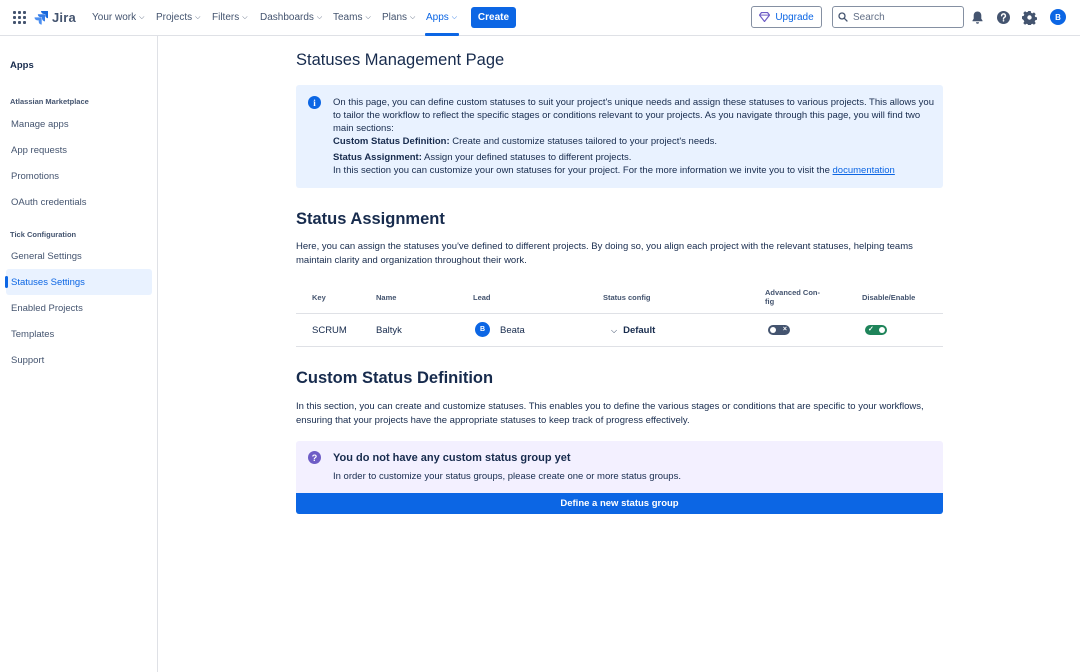 The width and height of the screenshot is (1080, 672). I want to click on sidebar-item-support: Support, so click(79, 360).